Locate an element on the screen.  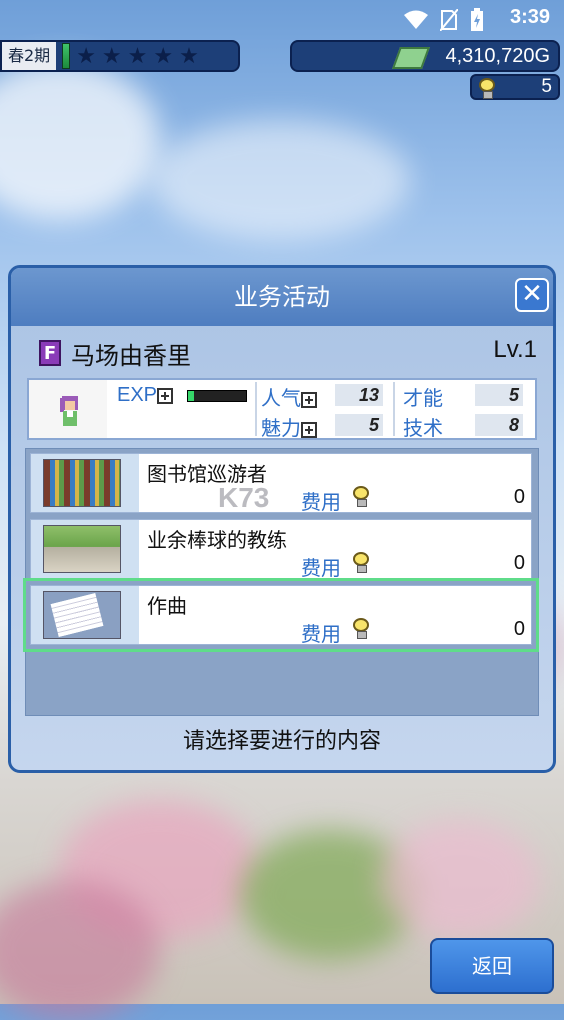
activity-item-library: 图书馆巡游者 费用 0 is located at coordinates (281, 483).